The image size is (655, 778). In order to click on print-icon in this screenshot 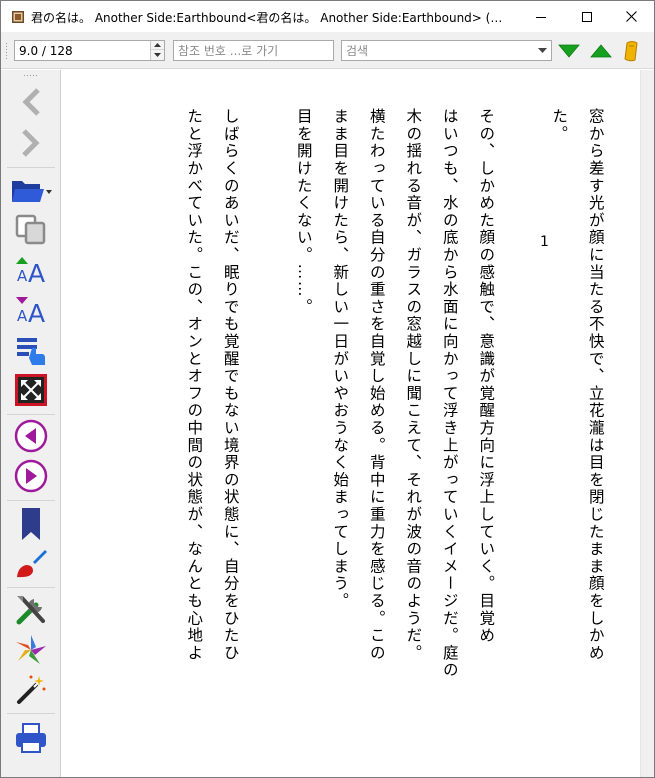, I will do `click(31, 738)`.